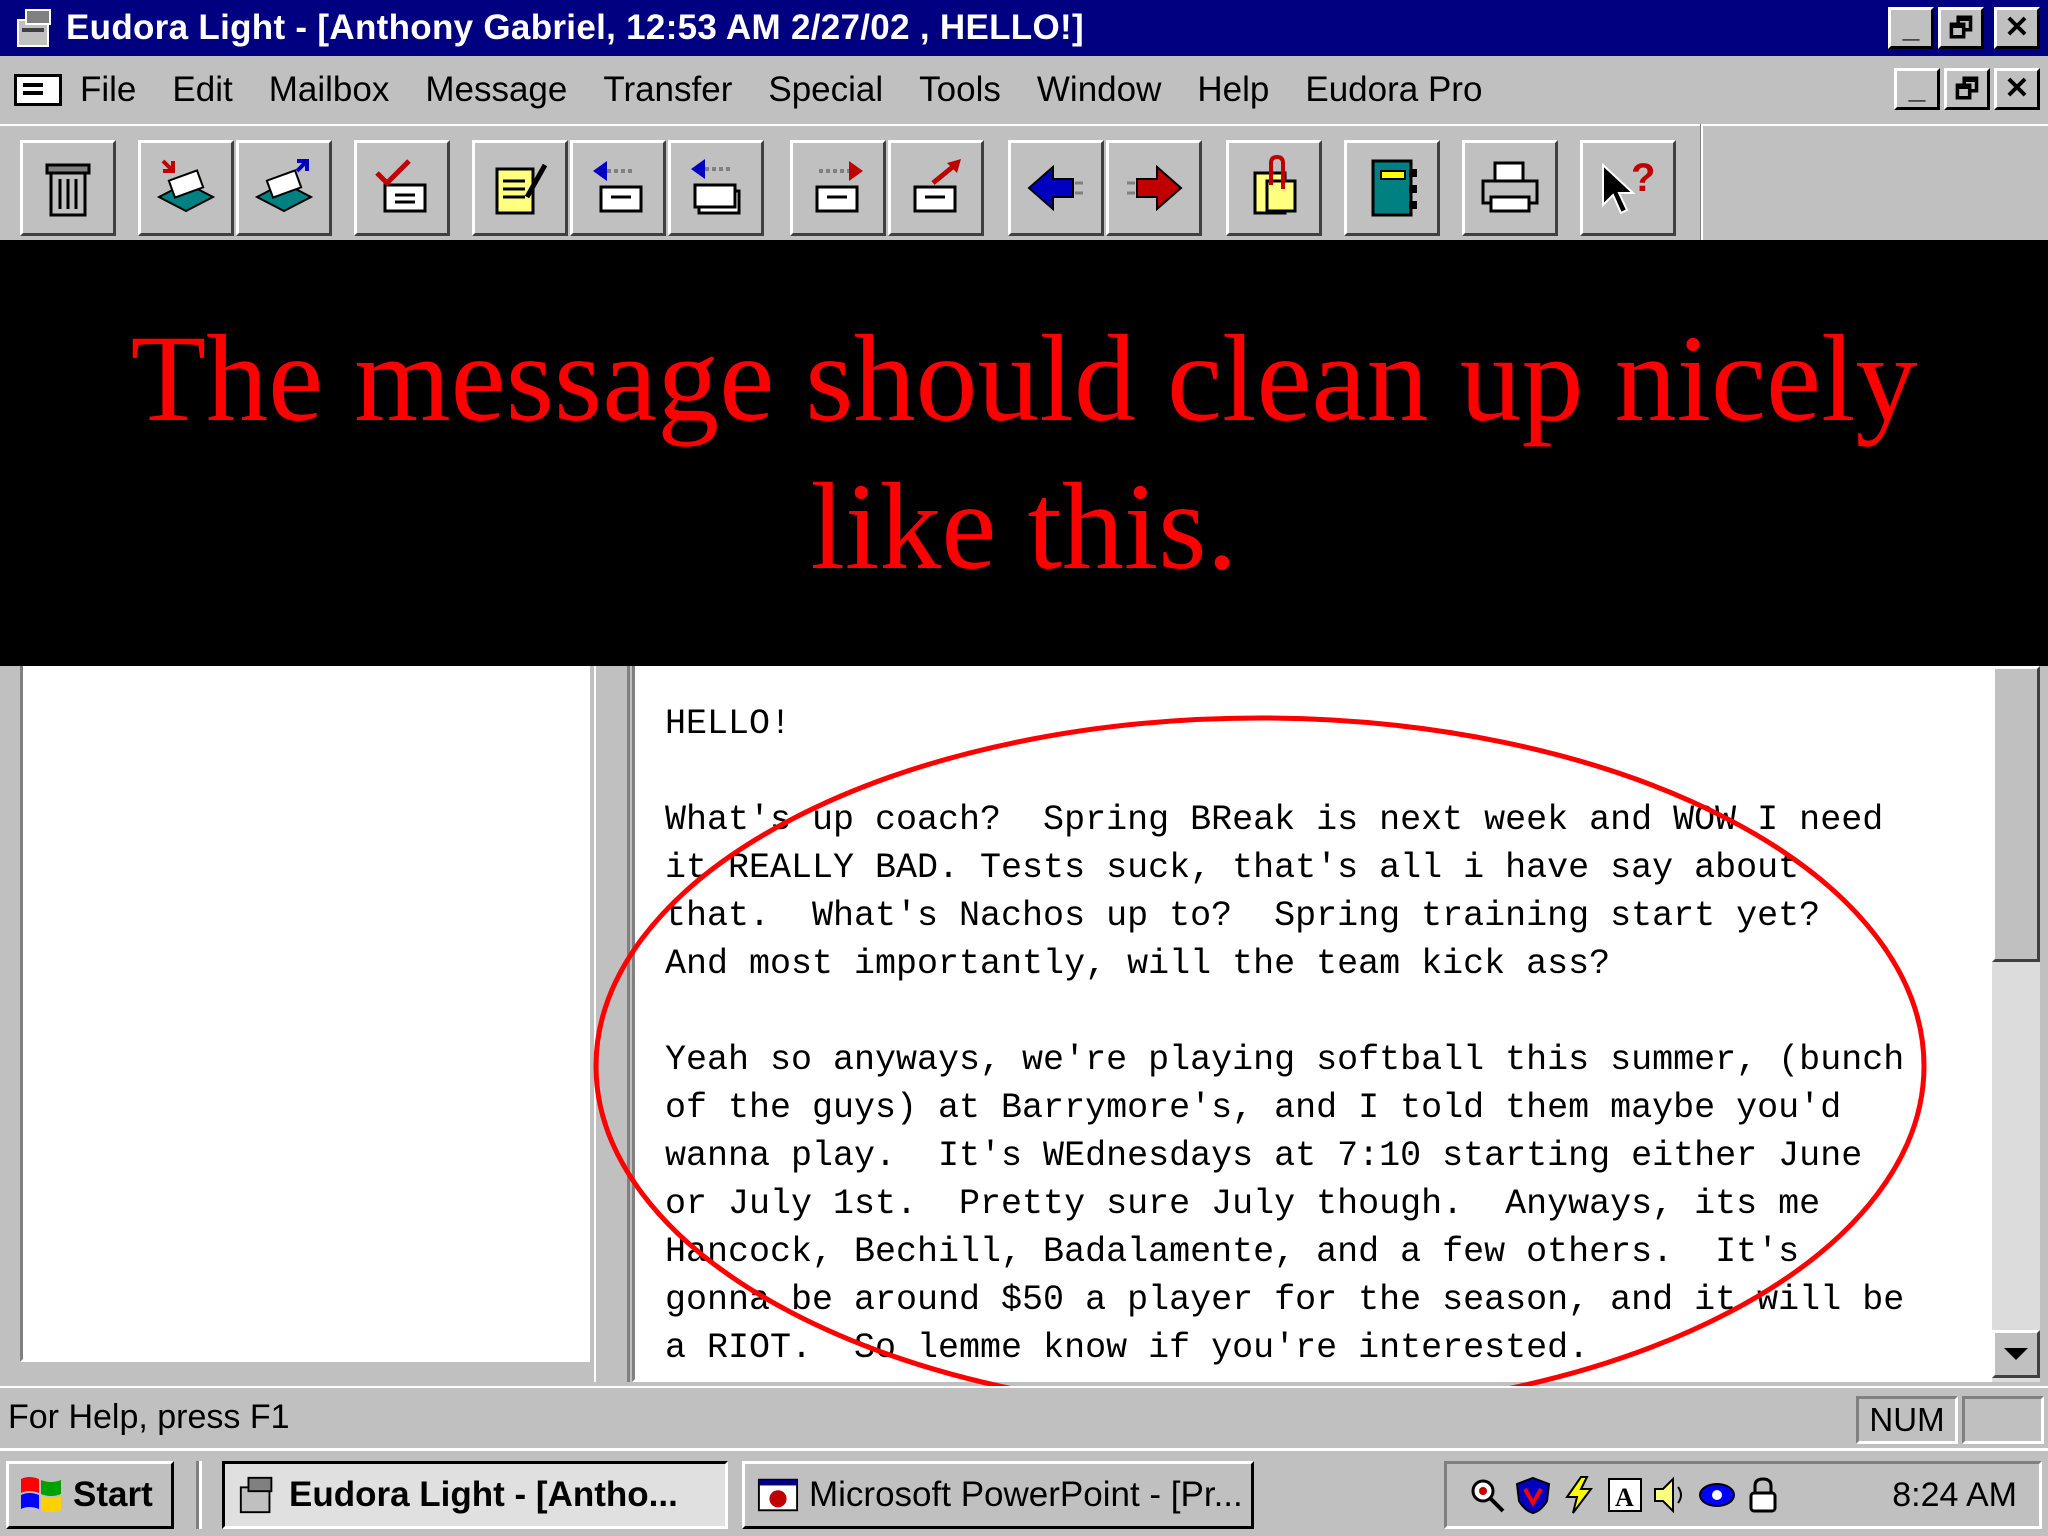 The image size is (2048, 1536). I want to click on pane-splitter, so click(612, 1024).